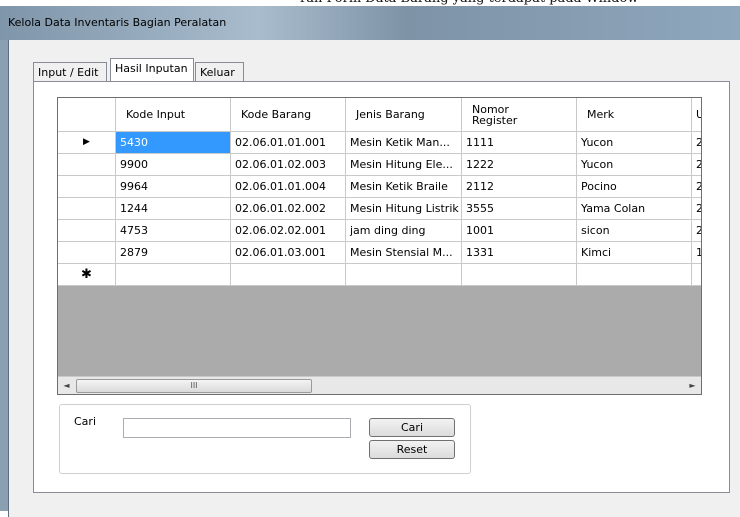  What do you see at coordinates (379, 385) in the screenshot?
I see `horizontal-scrollbar: ◄ III ►` at bounding box center [379, 385].